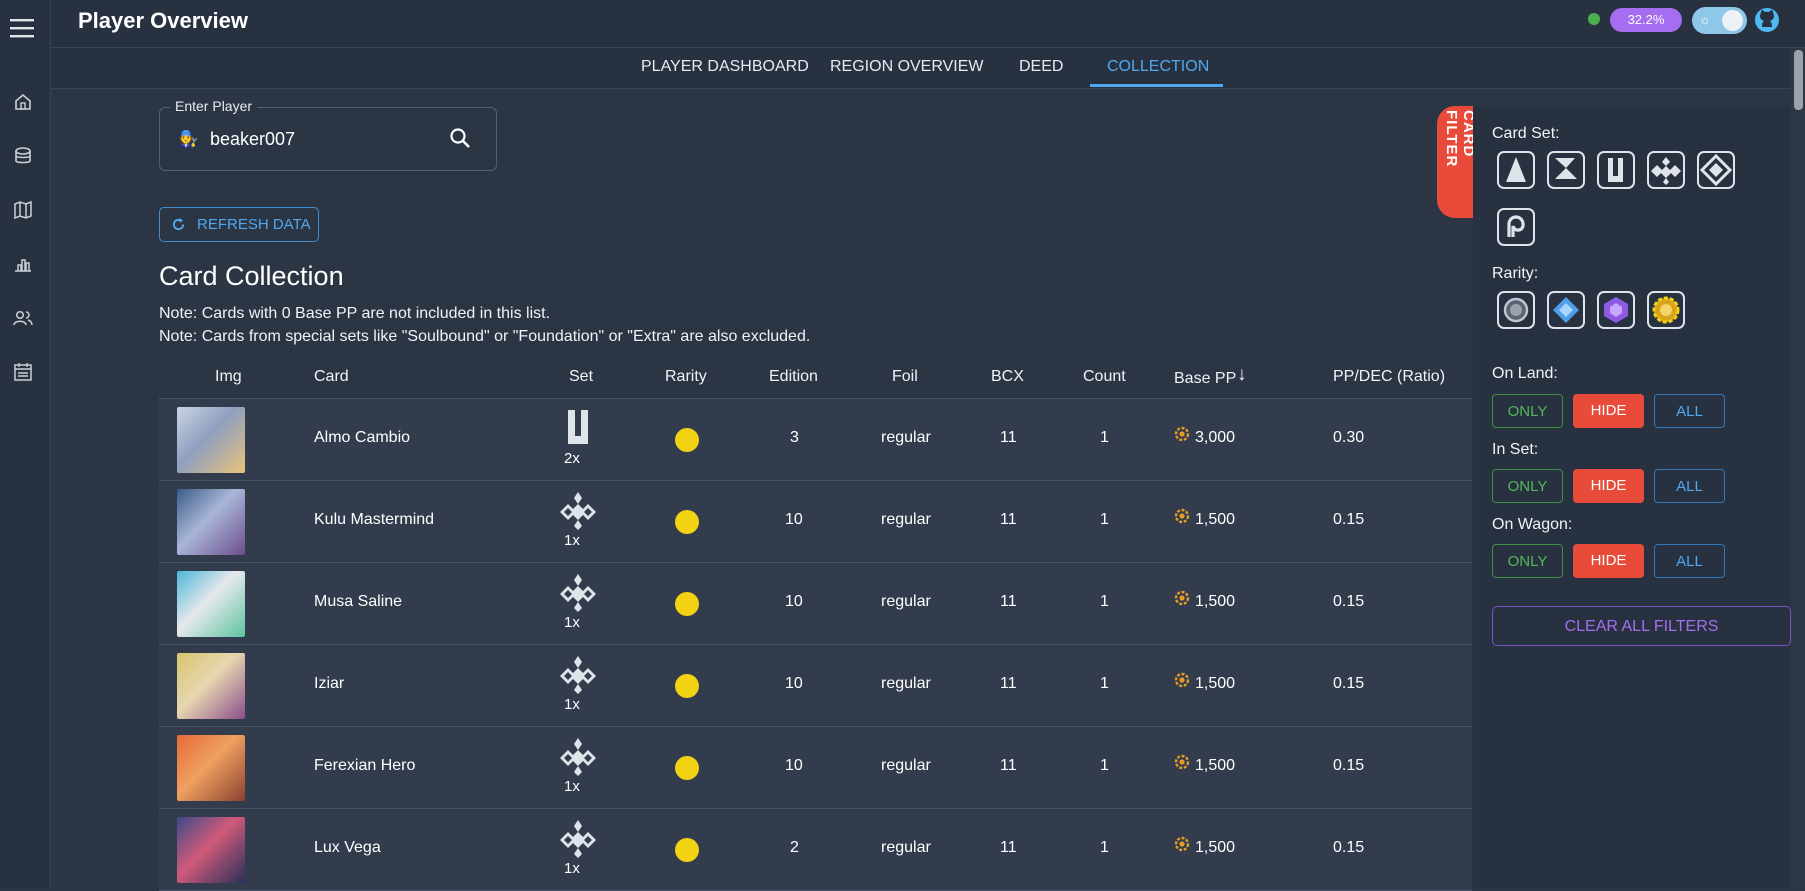  Describe the element at coordinates (460, 138) in the screenshot. I see `search-icon` at that location.